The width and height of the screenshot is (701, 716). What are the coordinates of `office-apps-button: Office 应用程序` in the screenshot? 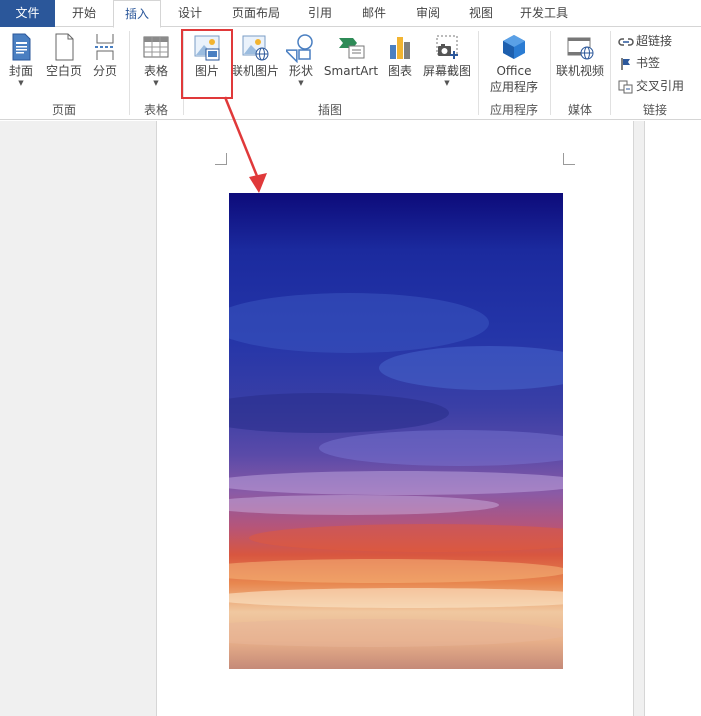 It's located at (514, 63).